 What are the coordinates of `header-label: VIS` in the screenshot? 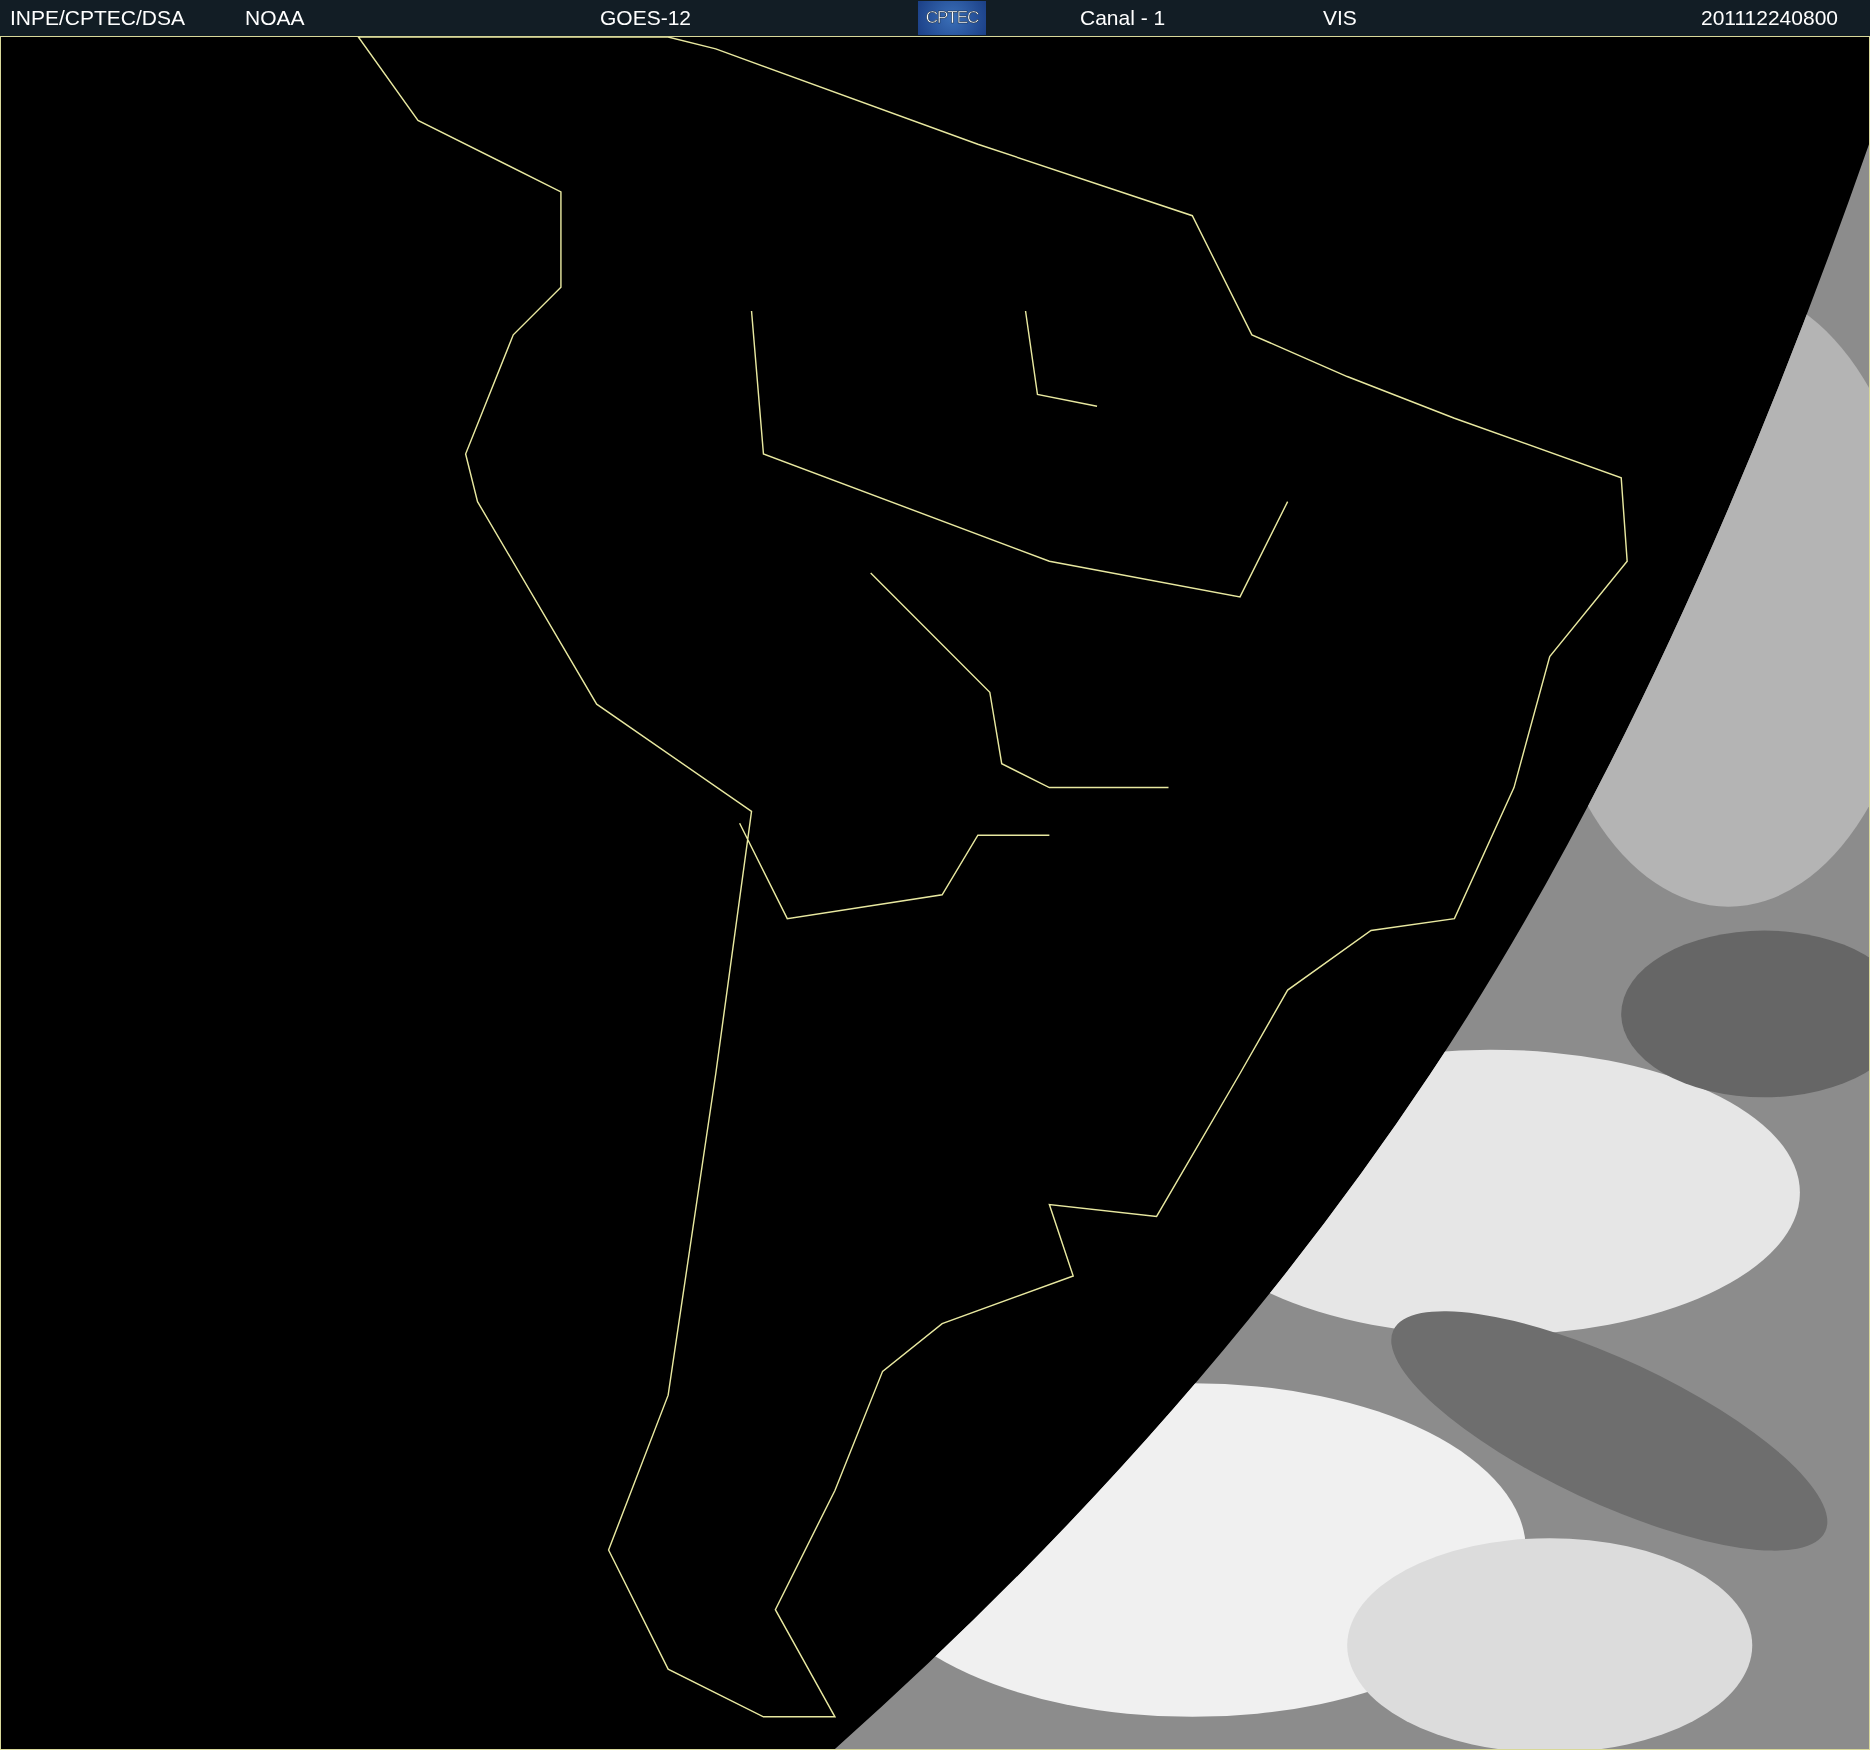 It's located at (1340, 18).